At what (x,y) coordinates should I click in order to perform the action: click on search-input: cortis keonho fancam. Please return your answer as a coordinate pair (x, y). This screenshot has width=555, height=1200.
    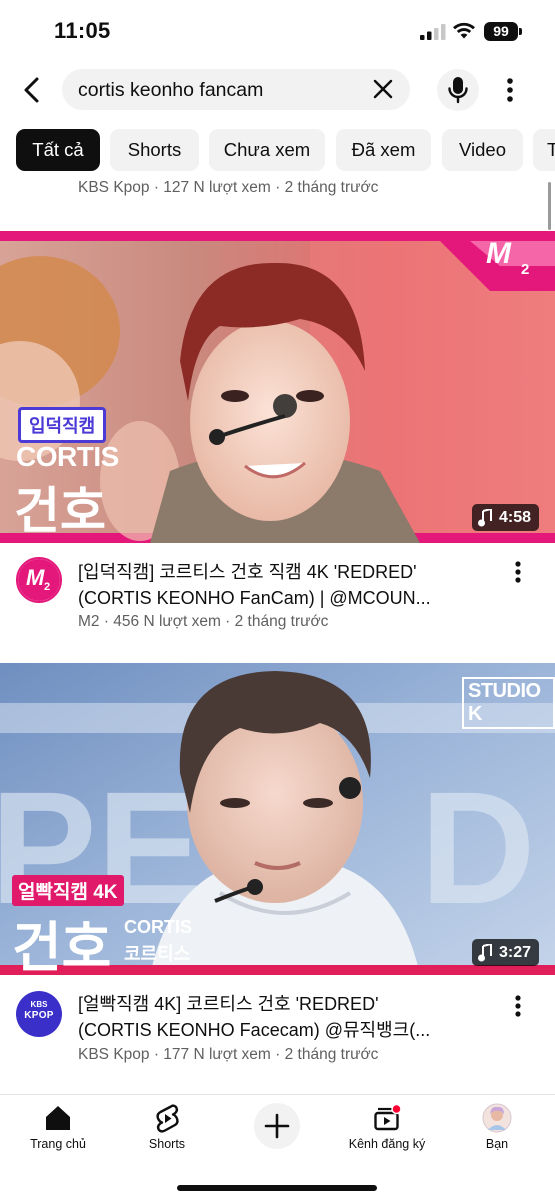
    Looking at the image, I should click on (236, 89).